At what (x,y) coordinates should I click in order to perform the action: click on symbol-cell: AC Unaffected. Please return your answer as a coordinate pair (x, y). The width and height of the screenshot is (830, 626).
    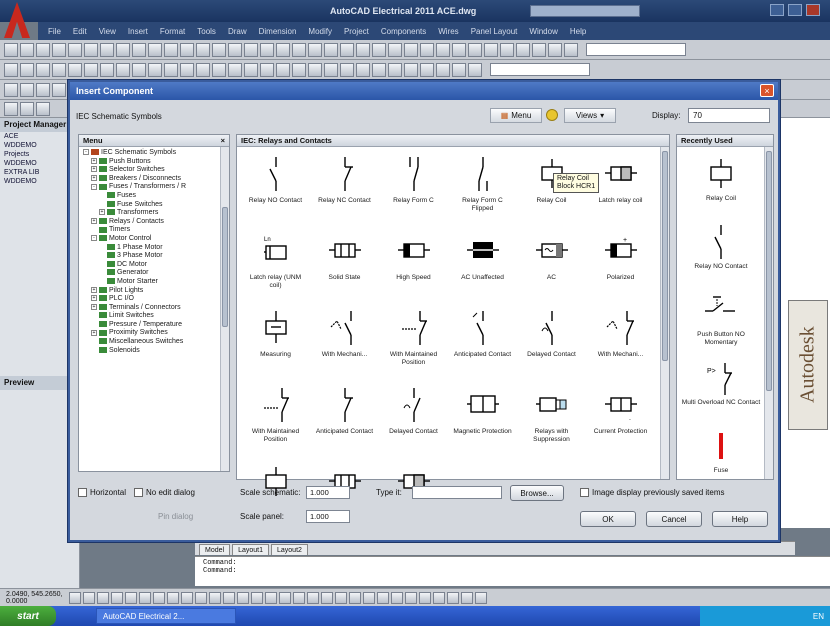
    Looking at the image, I should click on (482, 266).